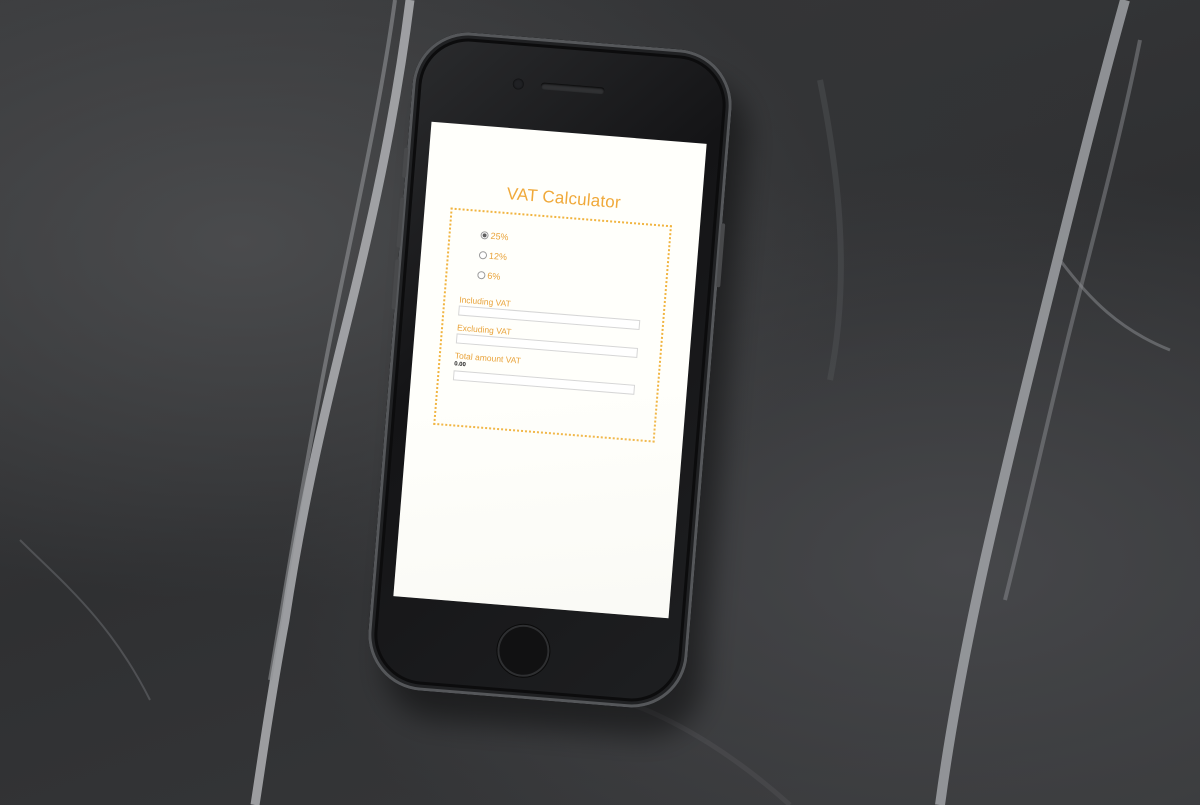 The height and width of the screenshot is (805, 1200). I want to click on radio-selected-icon, so click(484, 235).